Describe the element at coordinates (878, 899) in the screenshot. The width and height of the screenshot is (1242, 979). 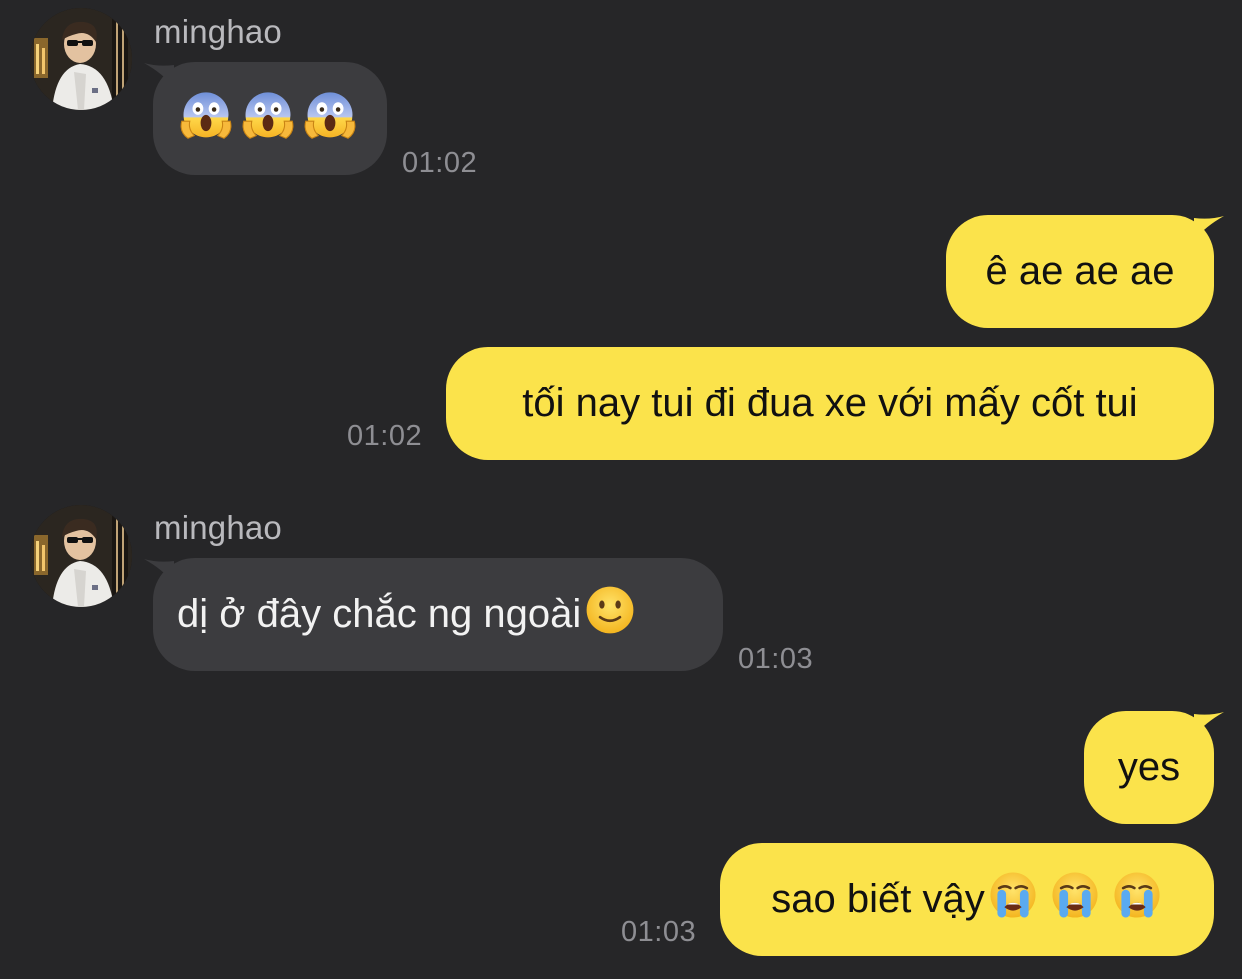
I see `message-text: sao biết vậy` at that location.